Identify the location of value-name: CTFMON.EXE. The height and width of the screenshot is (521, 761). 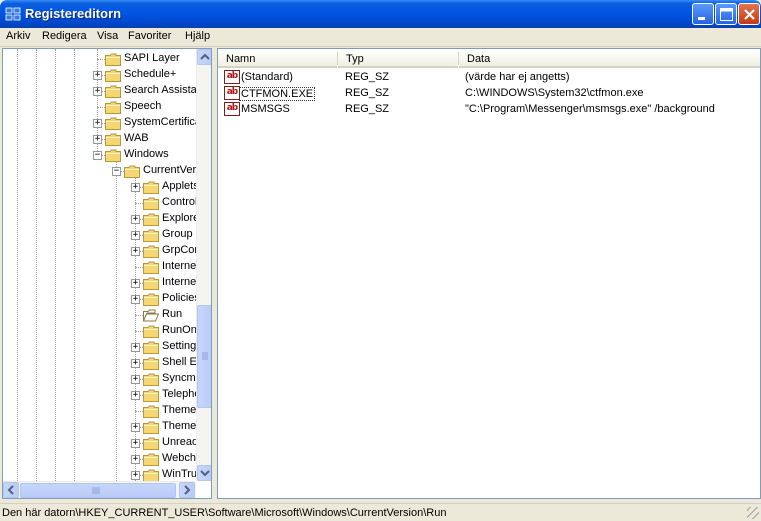
(277, 94).